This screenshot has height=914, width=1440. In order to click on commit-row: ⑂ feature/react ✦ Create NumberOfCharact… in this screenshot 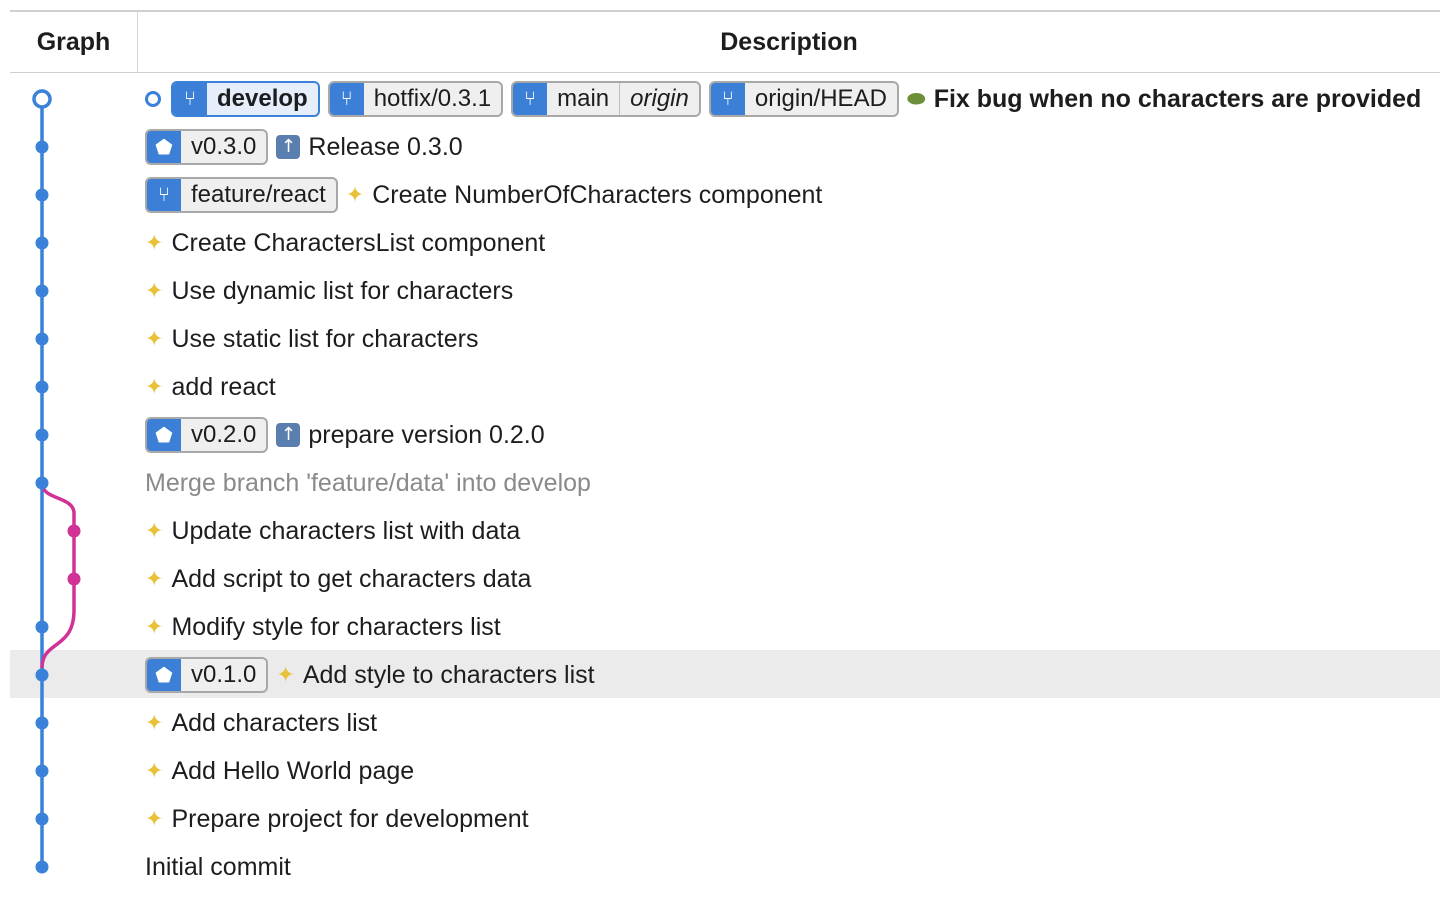, I will do `click(725, 195)`.